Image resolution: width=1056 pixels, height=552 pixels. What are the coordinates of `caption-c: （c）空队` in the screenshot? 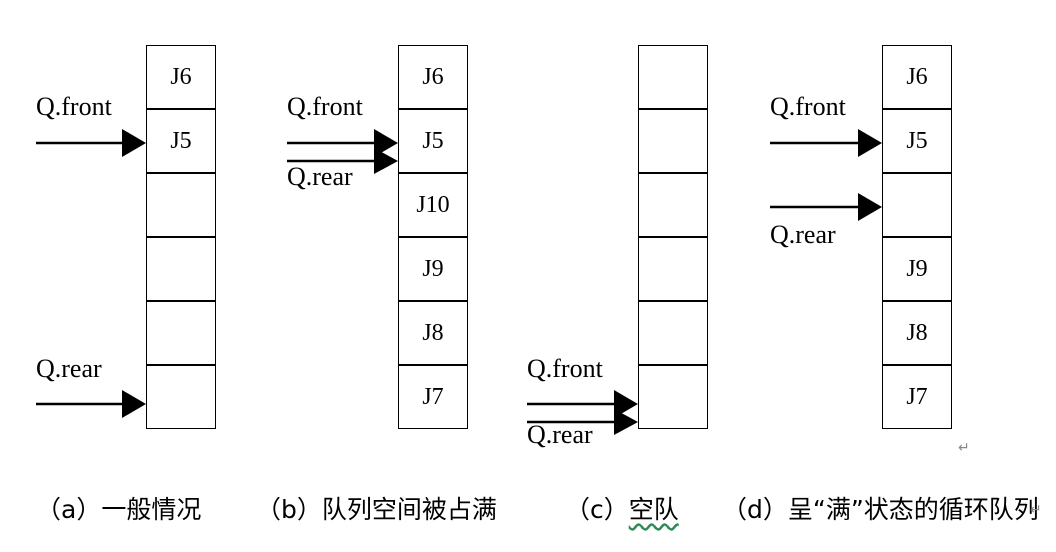 It's located at (622, 508).